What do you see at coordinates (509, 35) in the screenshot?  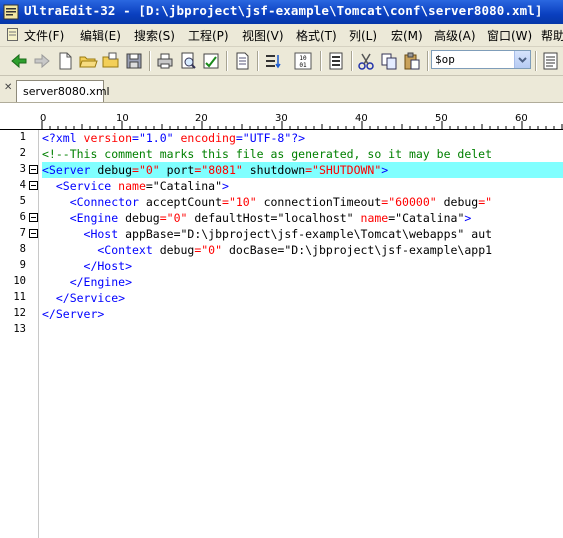 I see `menu-window: 窗口(W)` at bounding box center [509, 35].